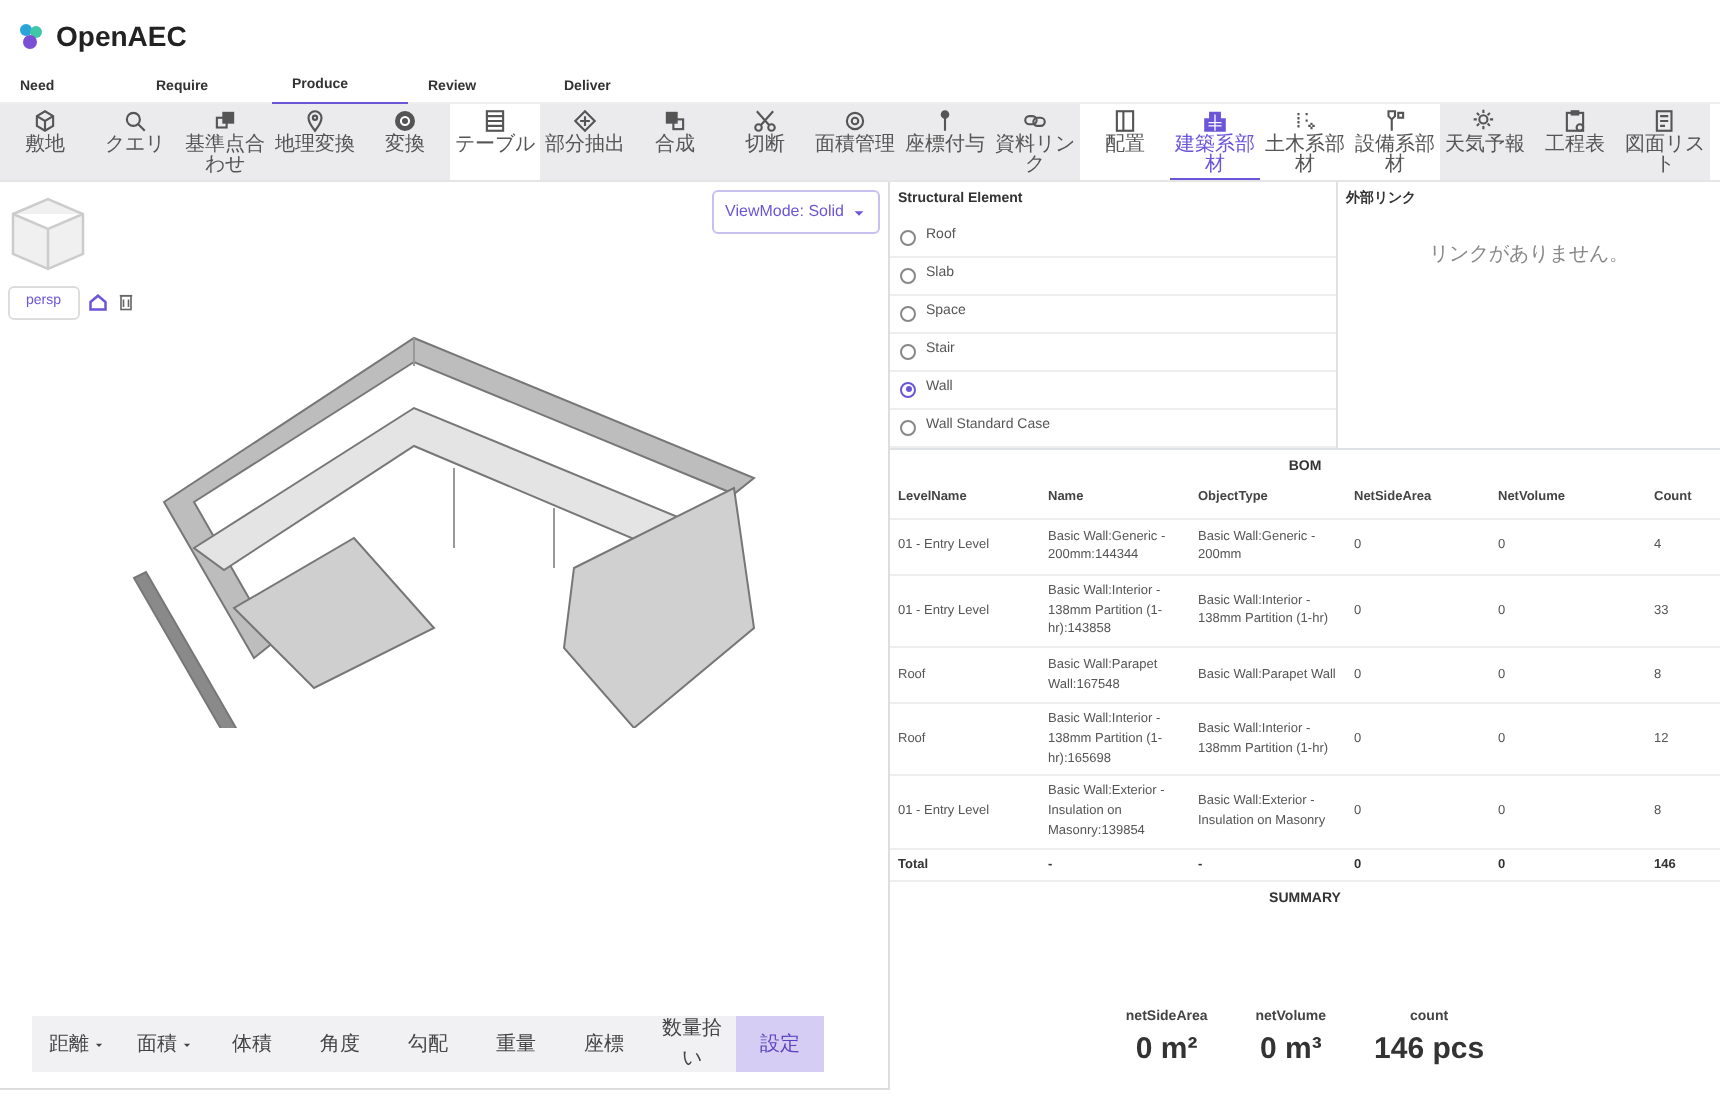 Image resolution: width=1720 pixels, height=1102 pixels. I want to click on trash-icon, so click(125, 302).